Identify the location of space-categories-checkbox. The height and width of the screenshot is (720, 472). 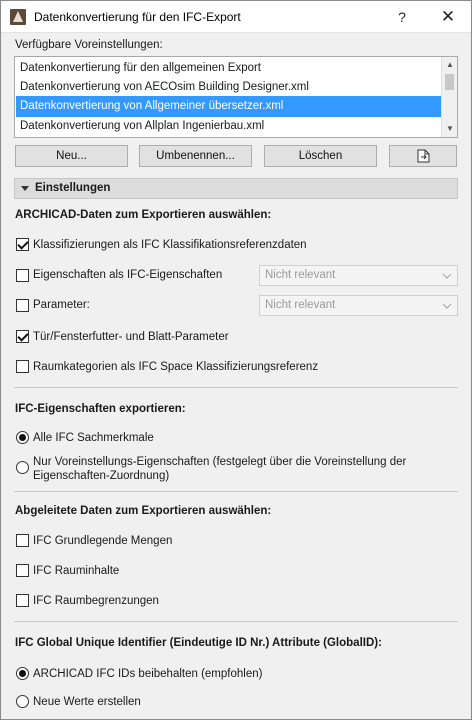
(22, 366).